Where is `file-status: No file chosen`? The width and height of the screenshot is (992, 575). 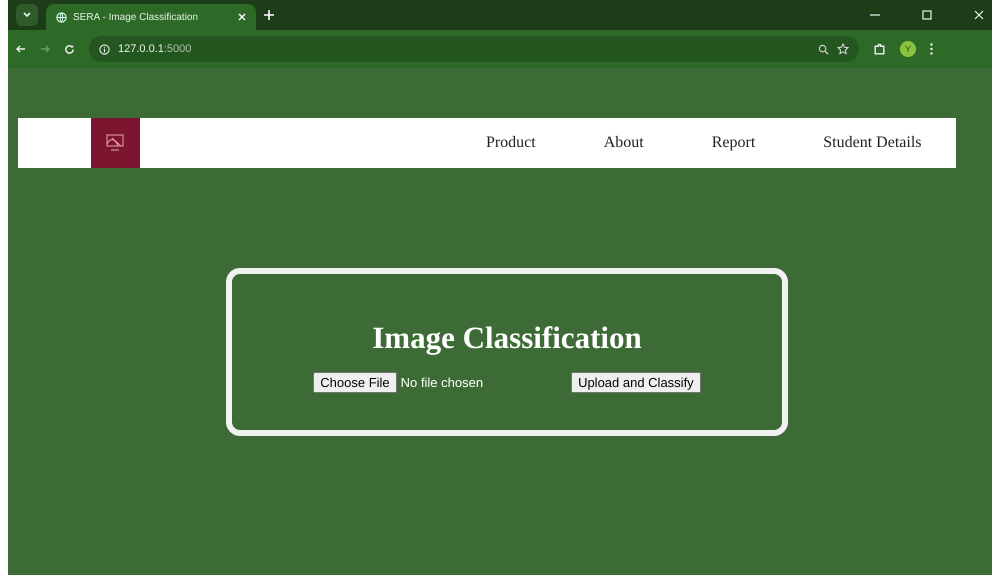
file-status: No file chosen is located at coordinates (442, 382).